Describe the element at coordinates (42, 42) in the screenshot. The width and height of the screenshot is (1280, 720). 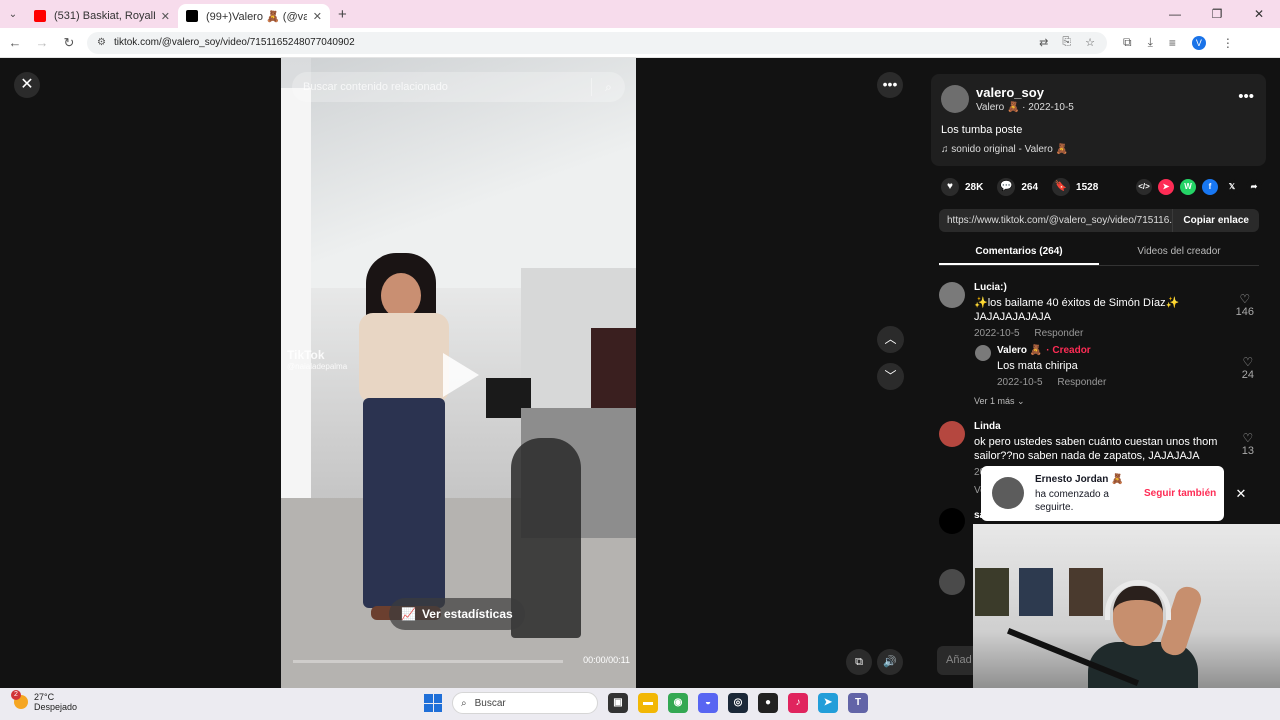
I see `forward-icon: →` at that location.